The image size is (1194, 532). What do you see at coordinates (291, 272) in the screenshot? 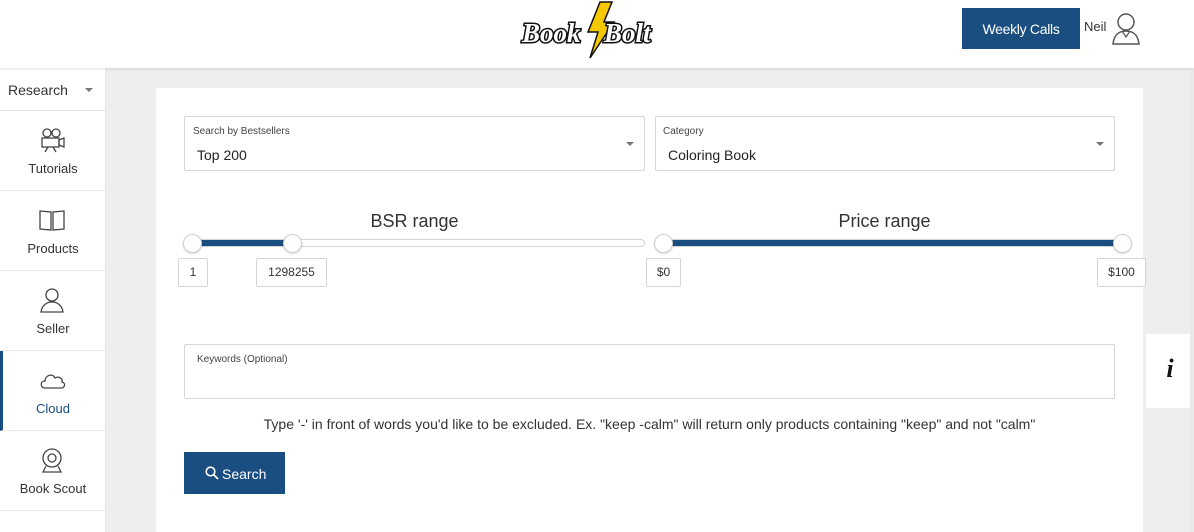
I see `bsr-max-value: 1298255` at bounding box center [291, 272].